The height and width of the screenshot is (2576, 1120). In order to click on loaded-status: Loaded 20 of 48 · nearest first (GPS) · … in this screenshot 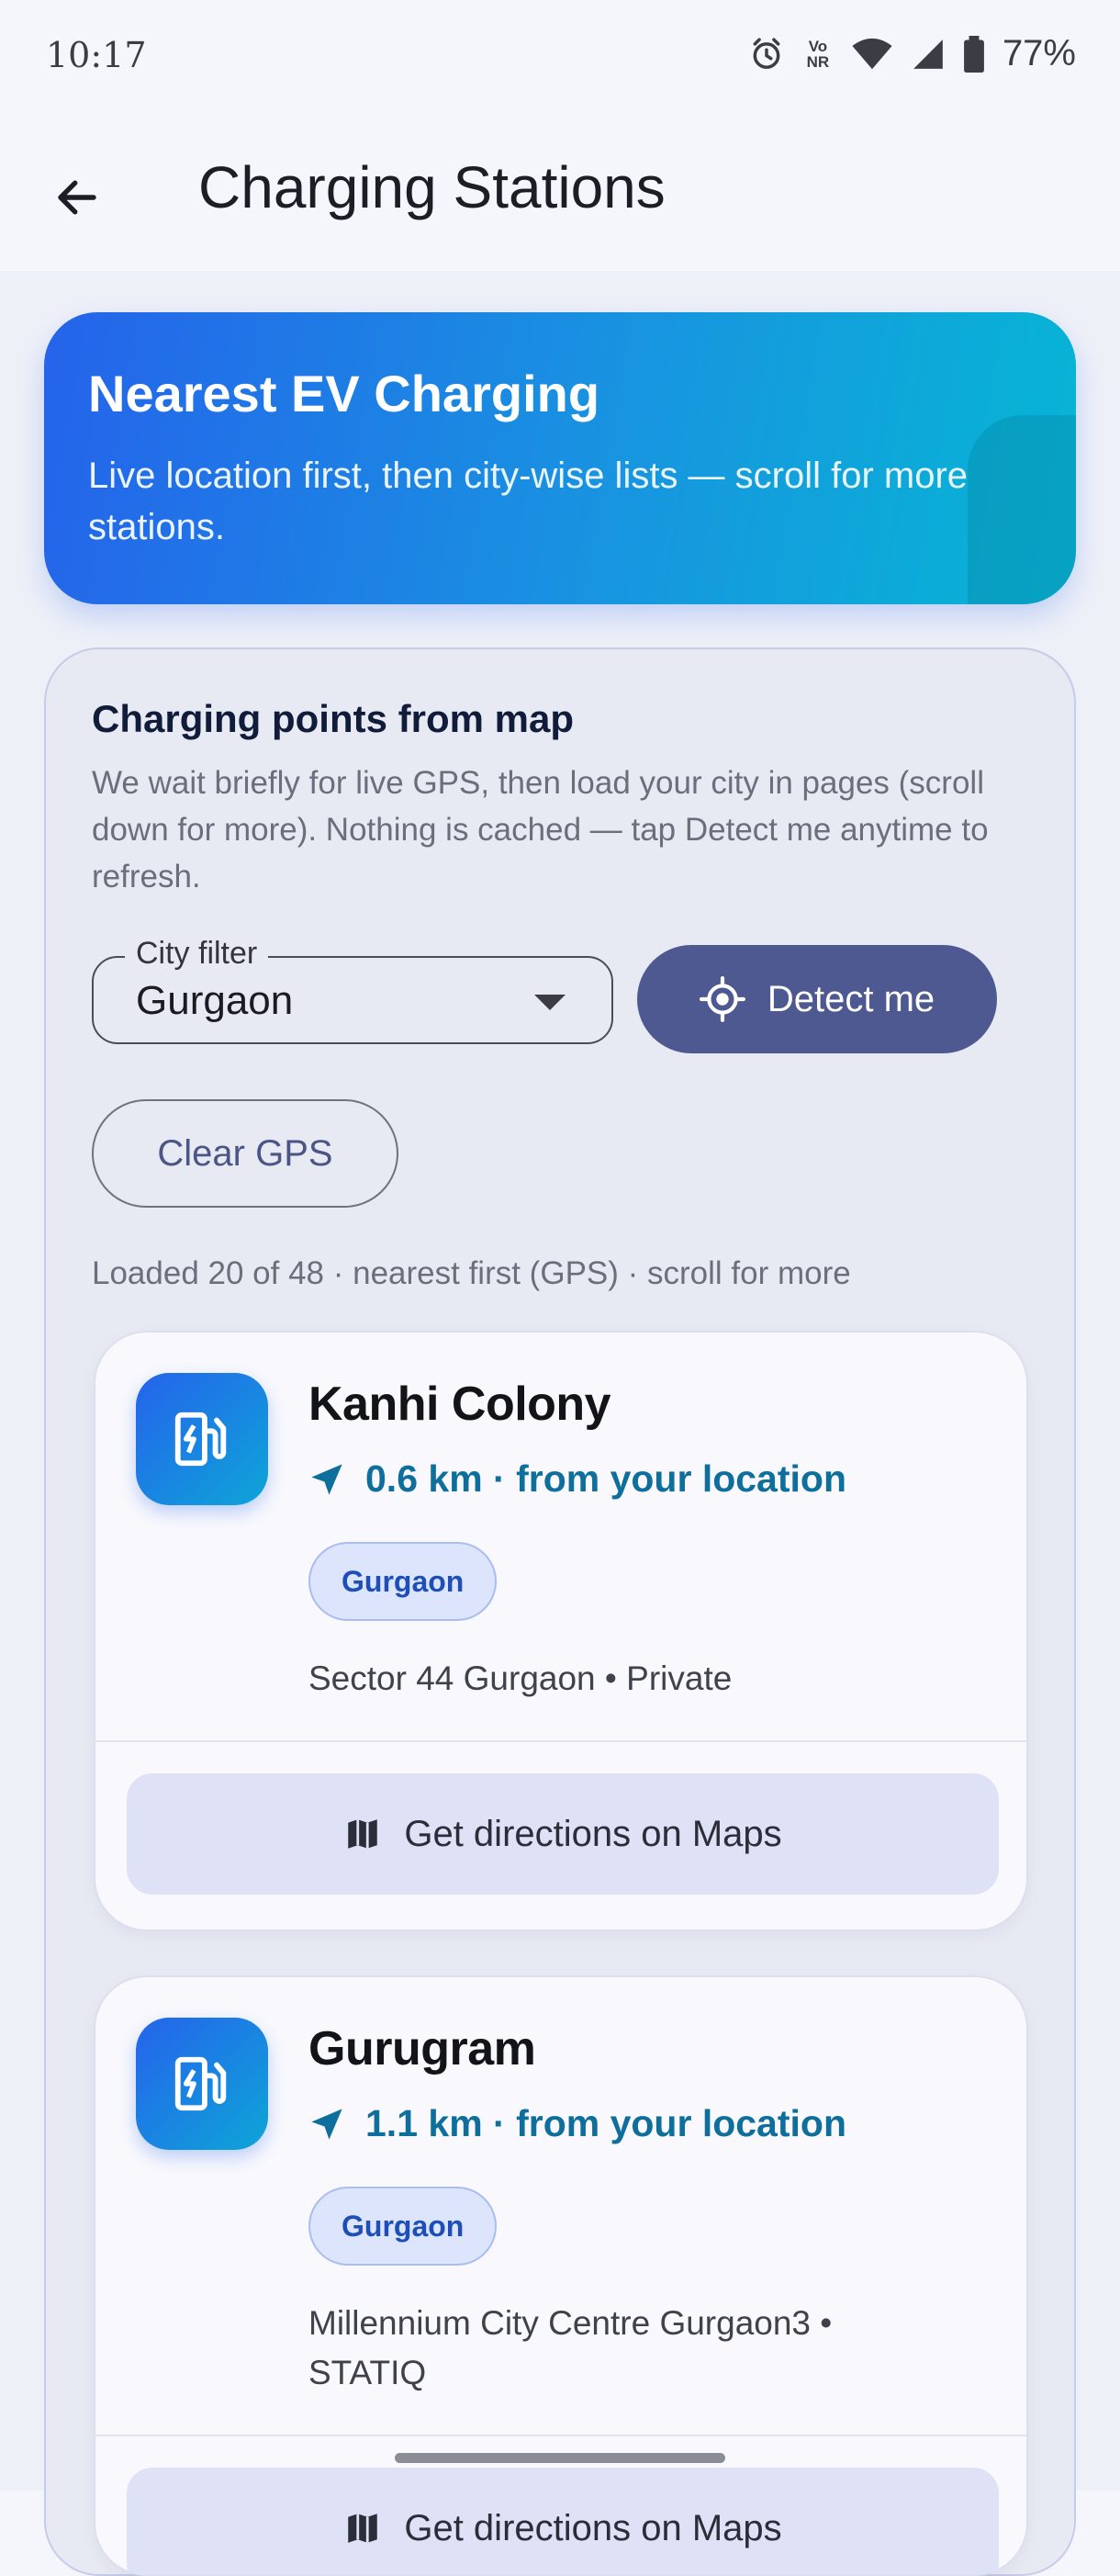, I will do `click(471, 1273)`.